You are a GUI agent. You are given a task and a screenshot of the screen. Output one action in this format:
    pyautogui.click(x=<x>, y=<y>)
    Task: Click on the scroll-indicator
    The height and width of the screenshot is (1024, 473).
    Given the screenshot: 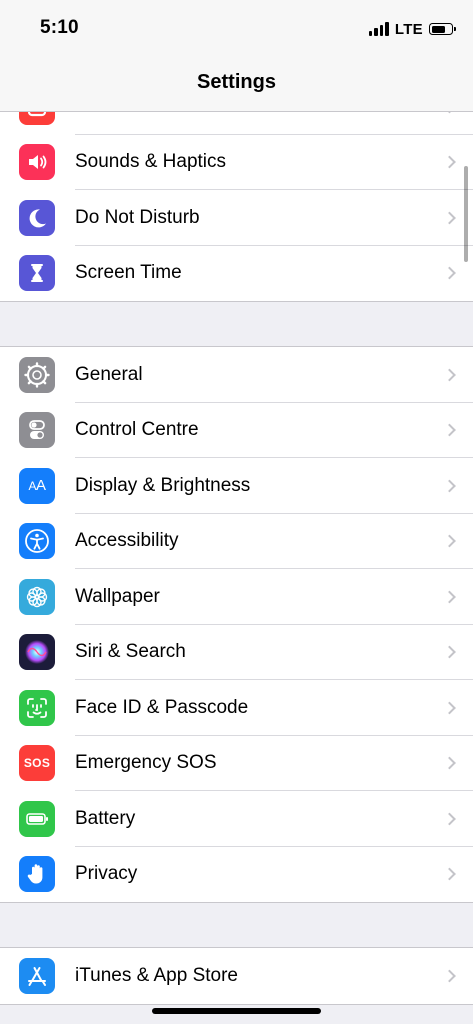 What is the action you would take?
    pyautogui.click(x=466, y=214)
    